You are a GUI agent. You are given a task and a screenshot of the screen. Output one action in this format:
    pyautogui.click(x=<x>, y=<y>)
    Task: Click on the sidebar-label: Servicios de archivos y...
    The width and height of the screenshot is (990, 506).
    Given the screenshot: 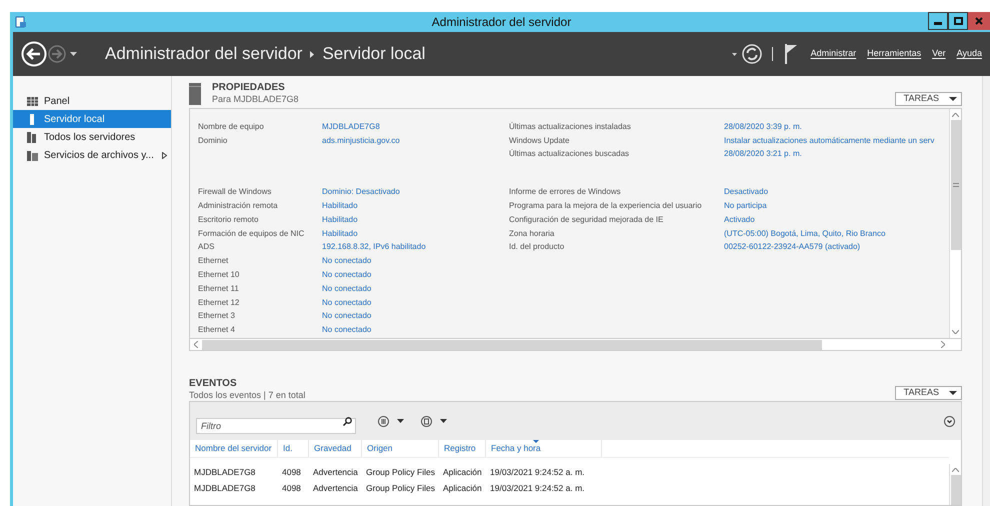 What is the action you would take?
    pyautogui.click(x=99, y=155)
    